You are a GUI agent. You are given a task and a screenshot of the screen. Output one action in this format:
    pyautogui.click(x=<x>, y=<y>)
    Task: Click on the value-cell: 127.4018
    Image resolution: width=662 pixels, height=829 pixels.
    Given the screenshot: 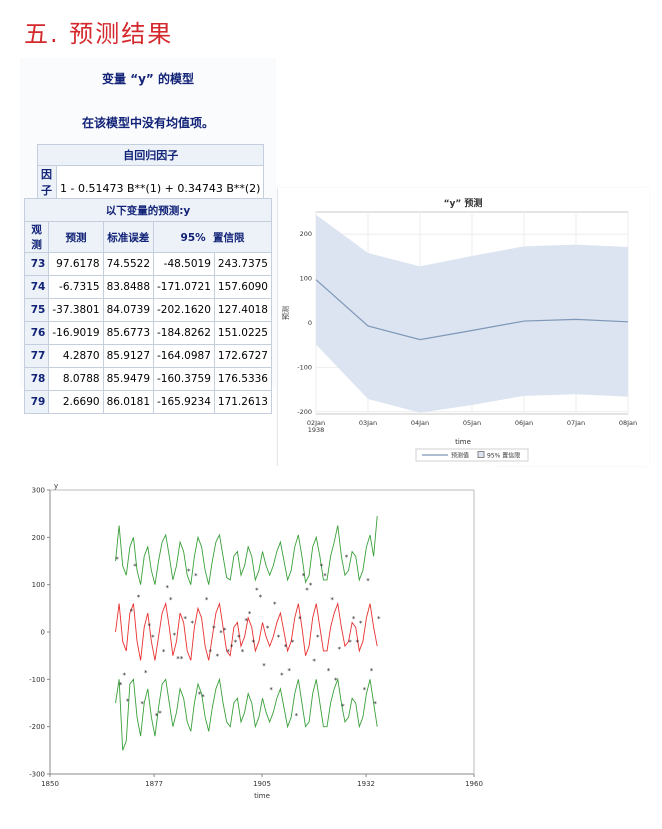 What is the action you would take?
    pyautogui.click(x=243, y=310)
    